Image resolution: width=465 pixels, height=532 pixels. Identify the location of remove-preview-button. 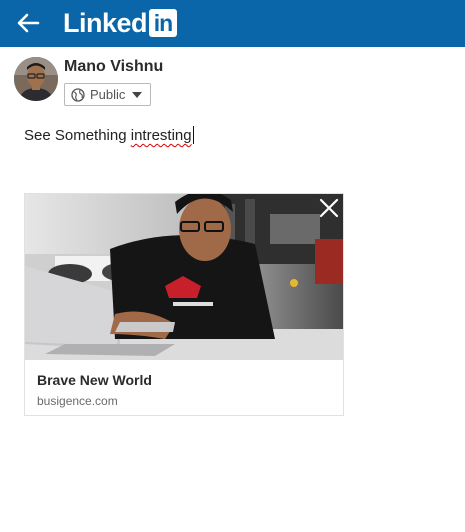
(329, 208).